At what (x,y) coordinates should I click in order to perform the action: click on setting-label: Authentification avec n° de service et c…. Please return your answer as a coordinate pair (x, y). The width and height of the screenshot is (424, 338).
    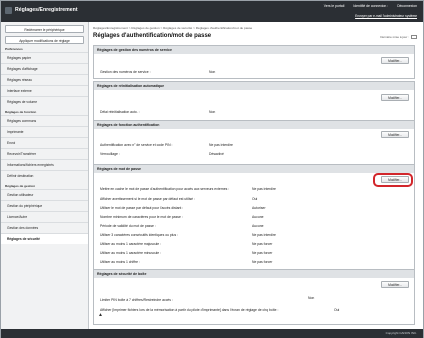
    Looking at the image, I should click on (136, 145).